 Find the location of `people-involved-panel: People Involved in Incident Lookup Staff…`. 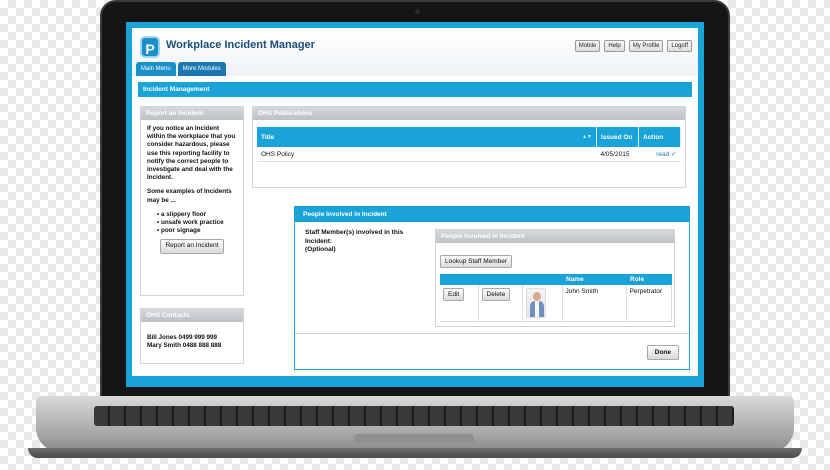

people-involved-panel: People Involved in Incident Lookup Staff… is located at coordinates (555, 278).